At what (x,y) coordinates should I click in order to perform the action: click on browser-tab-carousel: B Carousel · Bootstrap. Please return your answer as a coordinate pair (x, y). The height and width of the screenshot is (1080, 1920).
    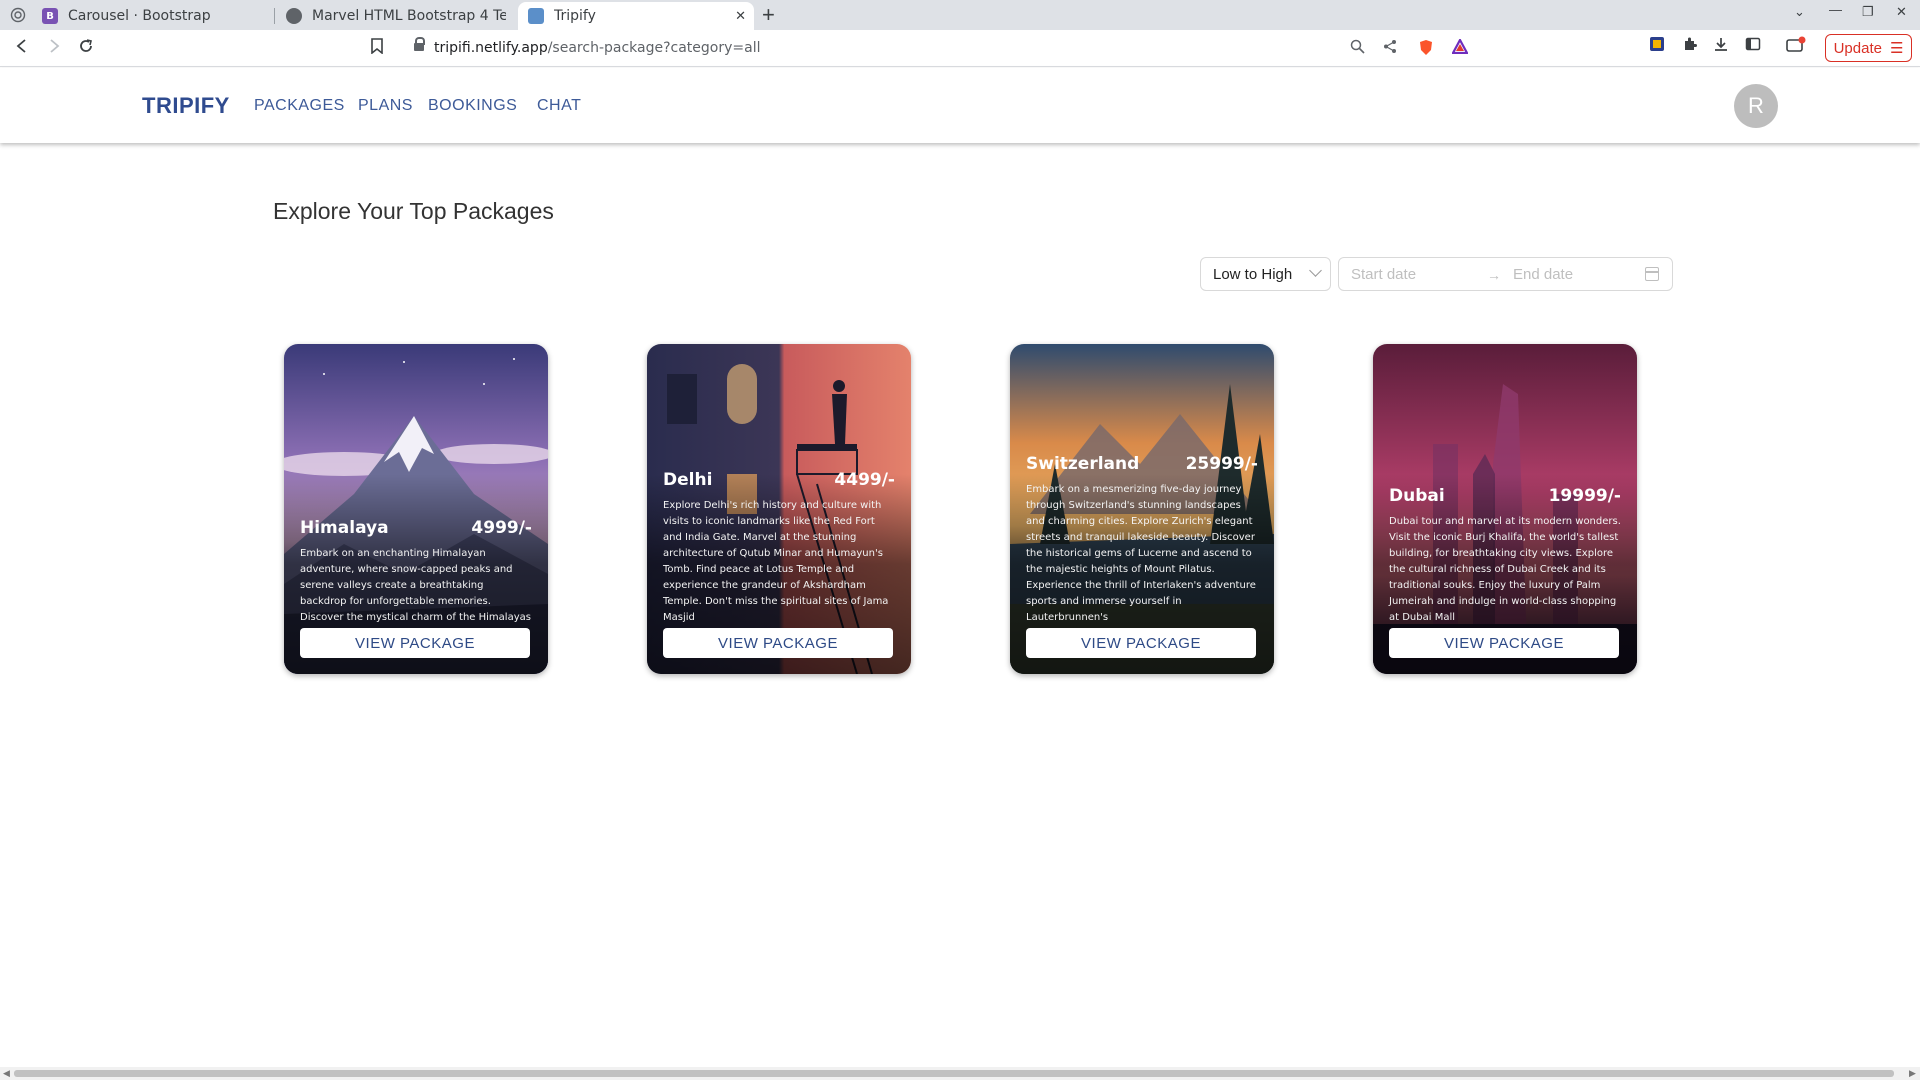
    Looking at the image, I should click on (152, 16).